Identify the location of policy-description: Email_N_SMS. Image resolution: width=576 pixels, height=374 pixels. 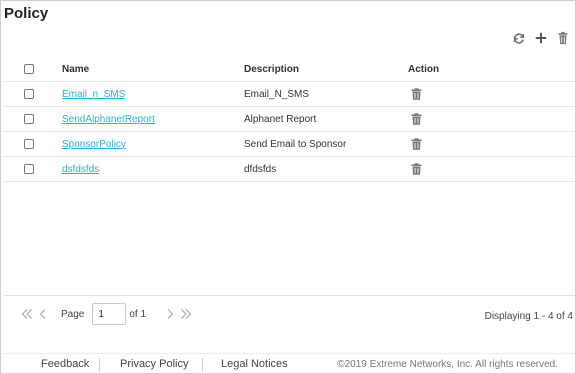
(277, 94).